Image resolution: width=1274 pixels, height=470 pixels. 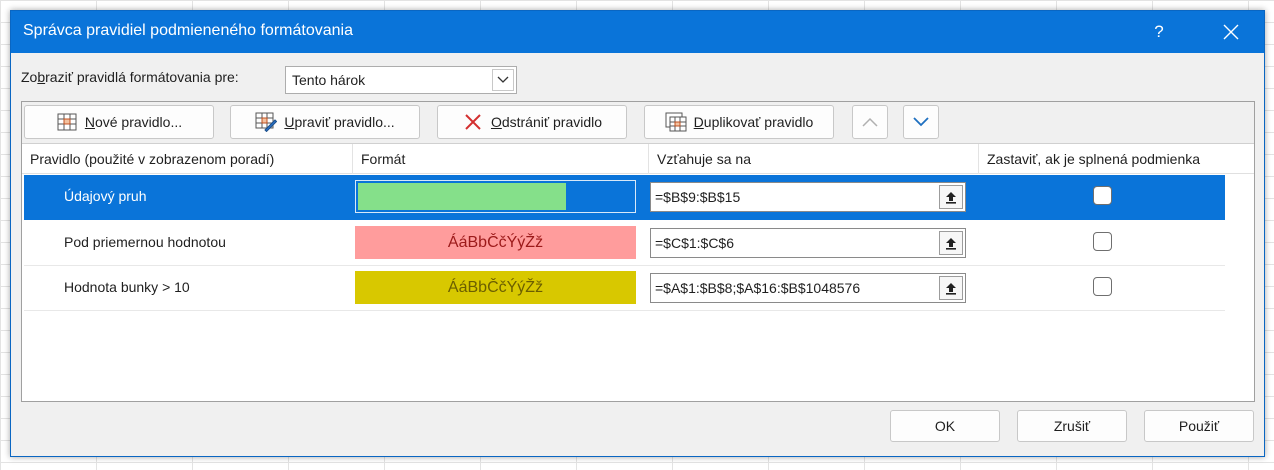 I want to click on delete-rule-label: Odstrániť pravidlo, so click(x=546, y=122).